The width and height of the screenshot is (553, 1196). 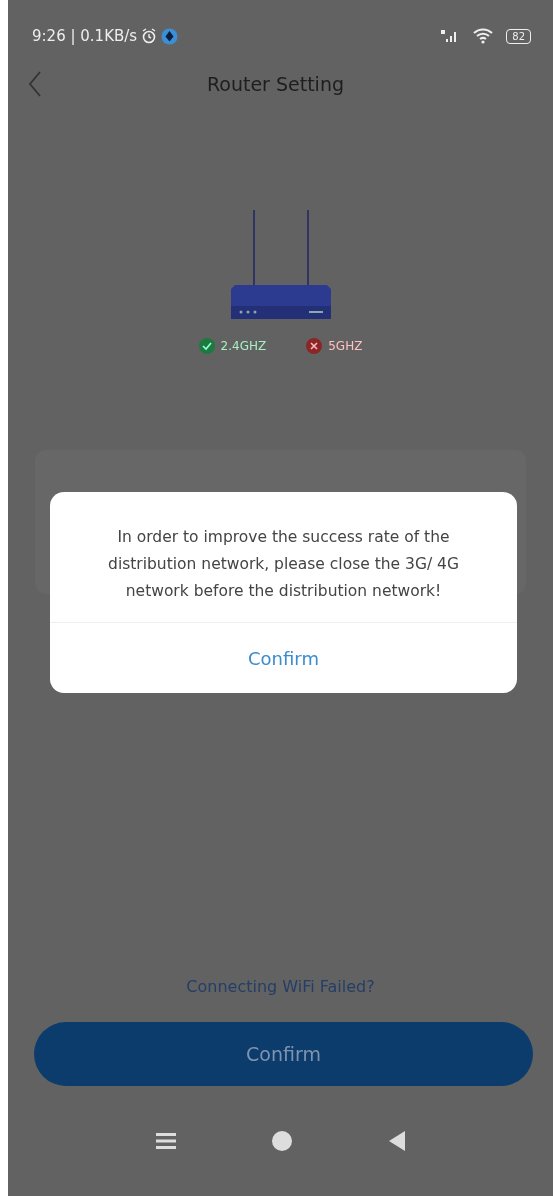 What do you see at coordinates (170, 36) in the screenshot?
I see `app-icon` at bounding box center [170, 36].